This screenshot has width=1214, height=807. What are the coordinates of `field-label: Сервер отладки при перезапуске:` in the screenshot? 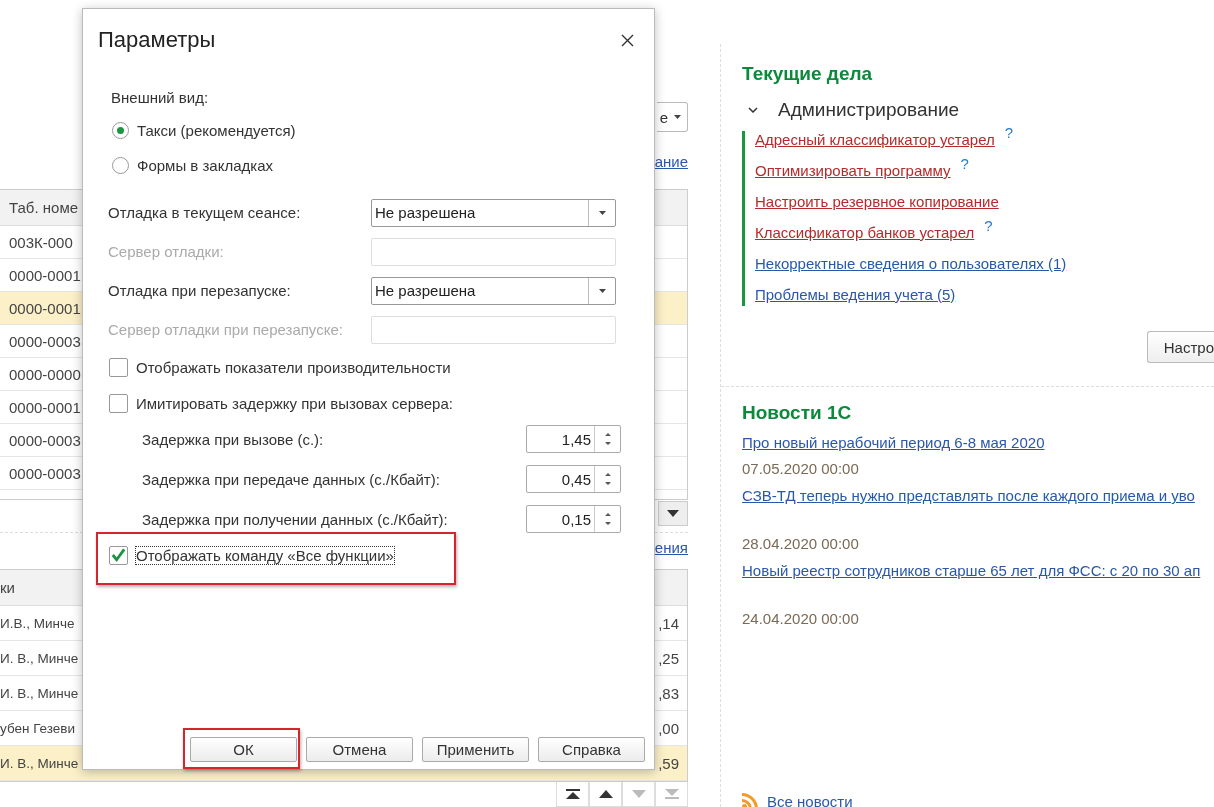 It's located at (225, 329).